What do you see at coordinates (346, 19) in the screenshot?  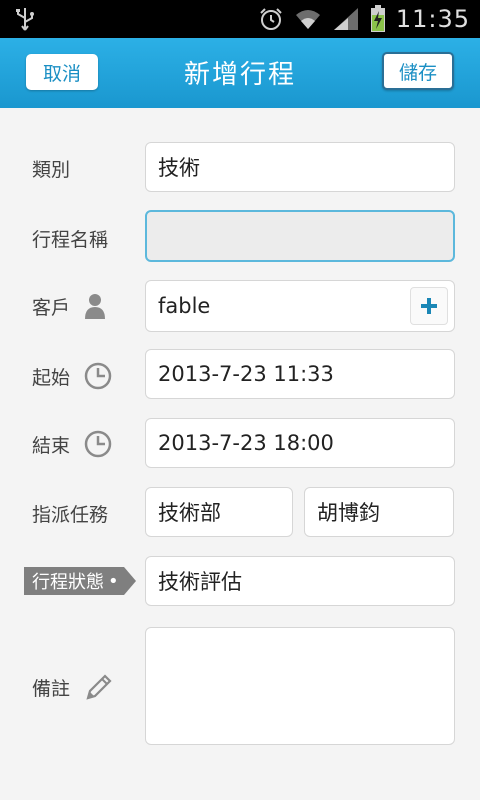 I see `signal-icon` at bounding box center [346, 19].